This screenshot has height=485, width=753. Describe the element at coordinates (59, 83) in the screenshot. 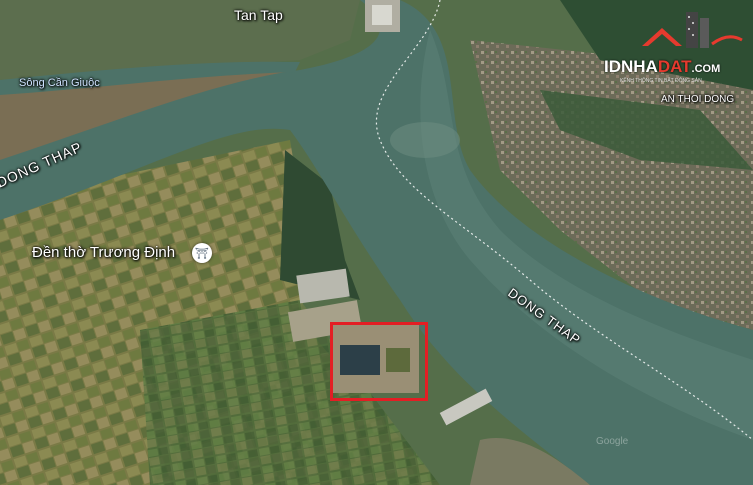

I see `place-label-song-can-giuoc: Sông Cần Giuộc` at that location.